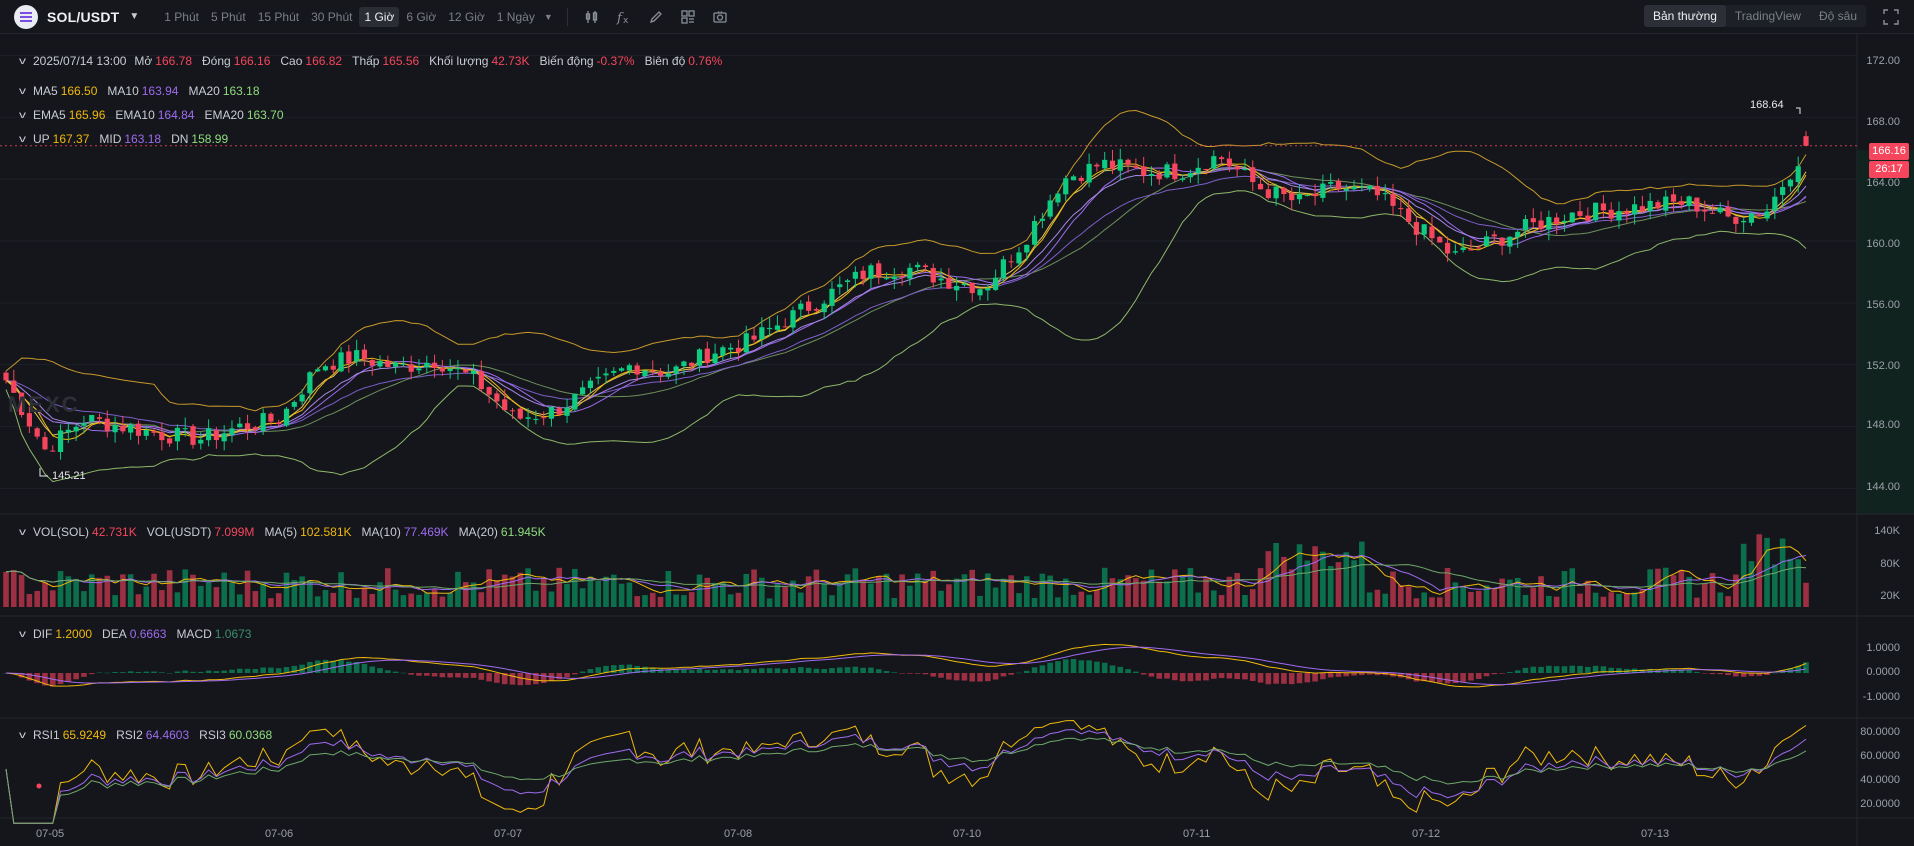 Image resolution: width=1914 pixels, height=846 pixels. What do you see at coordinates (210, 139) in the screenshot?
I see `boll-dn-value: 158.99` at bounding box center [210, 139].